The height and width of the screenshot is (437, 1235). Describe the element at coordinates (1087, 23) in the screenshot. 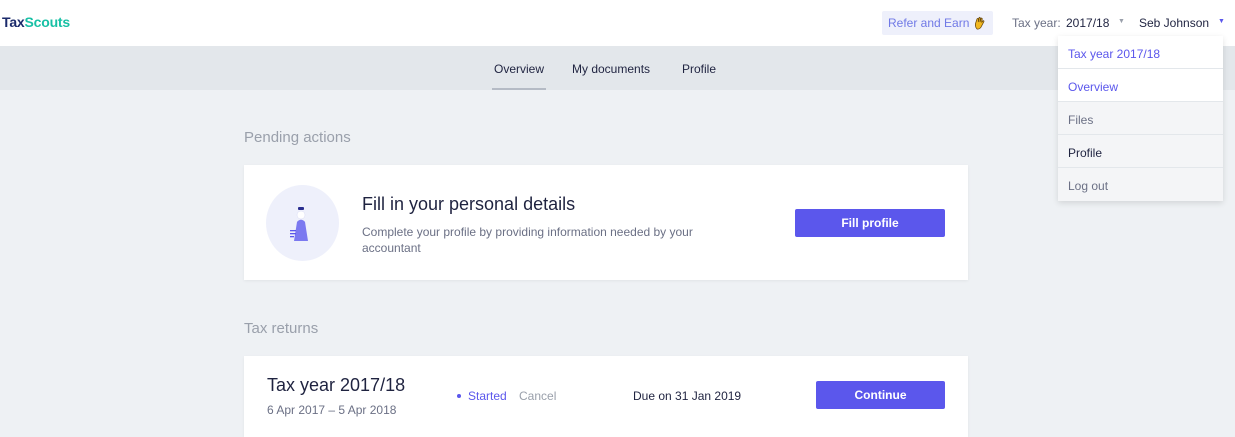

I see `tax-year-selector: 2017/18` at that location.